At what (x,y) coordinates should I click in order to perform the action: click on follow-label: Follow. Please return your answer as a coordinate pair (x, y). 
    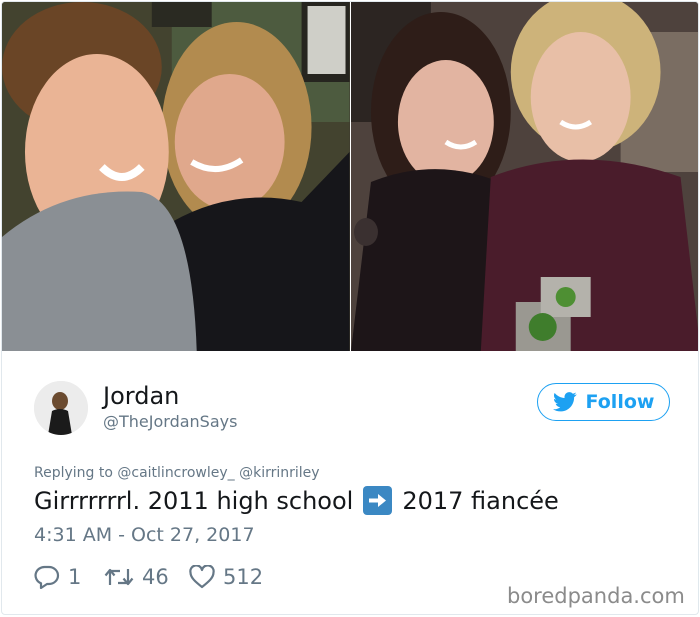
    Looking at the image, I should click on (620, 402).